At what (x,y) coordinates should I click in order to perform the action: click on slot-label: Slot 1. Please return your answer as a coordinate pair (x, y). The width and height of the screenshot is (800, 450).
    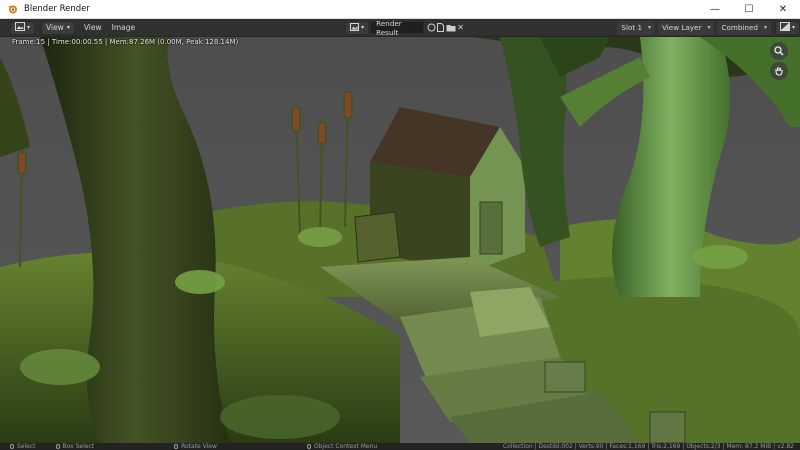
    Looking at the image, I should click on (632, 27).